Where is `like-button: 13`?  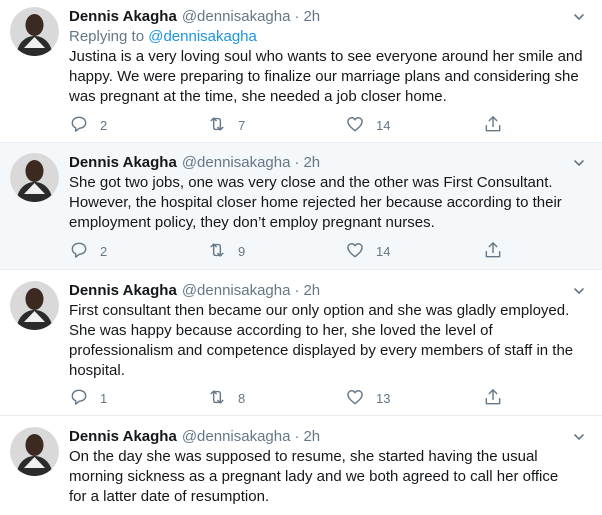 like-button: 13 is located at coordinates (414, 398).